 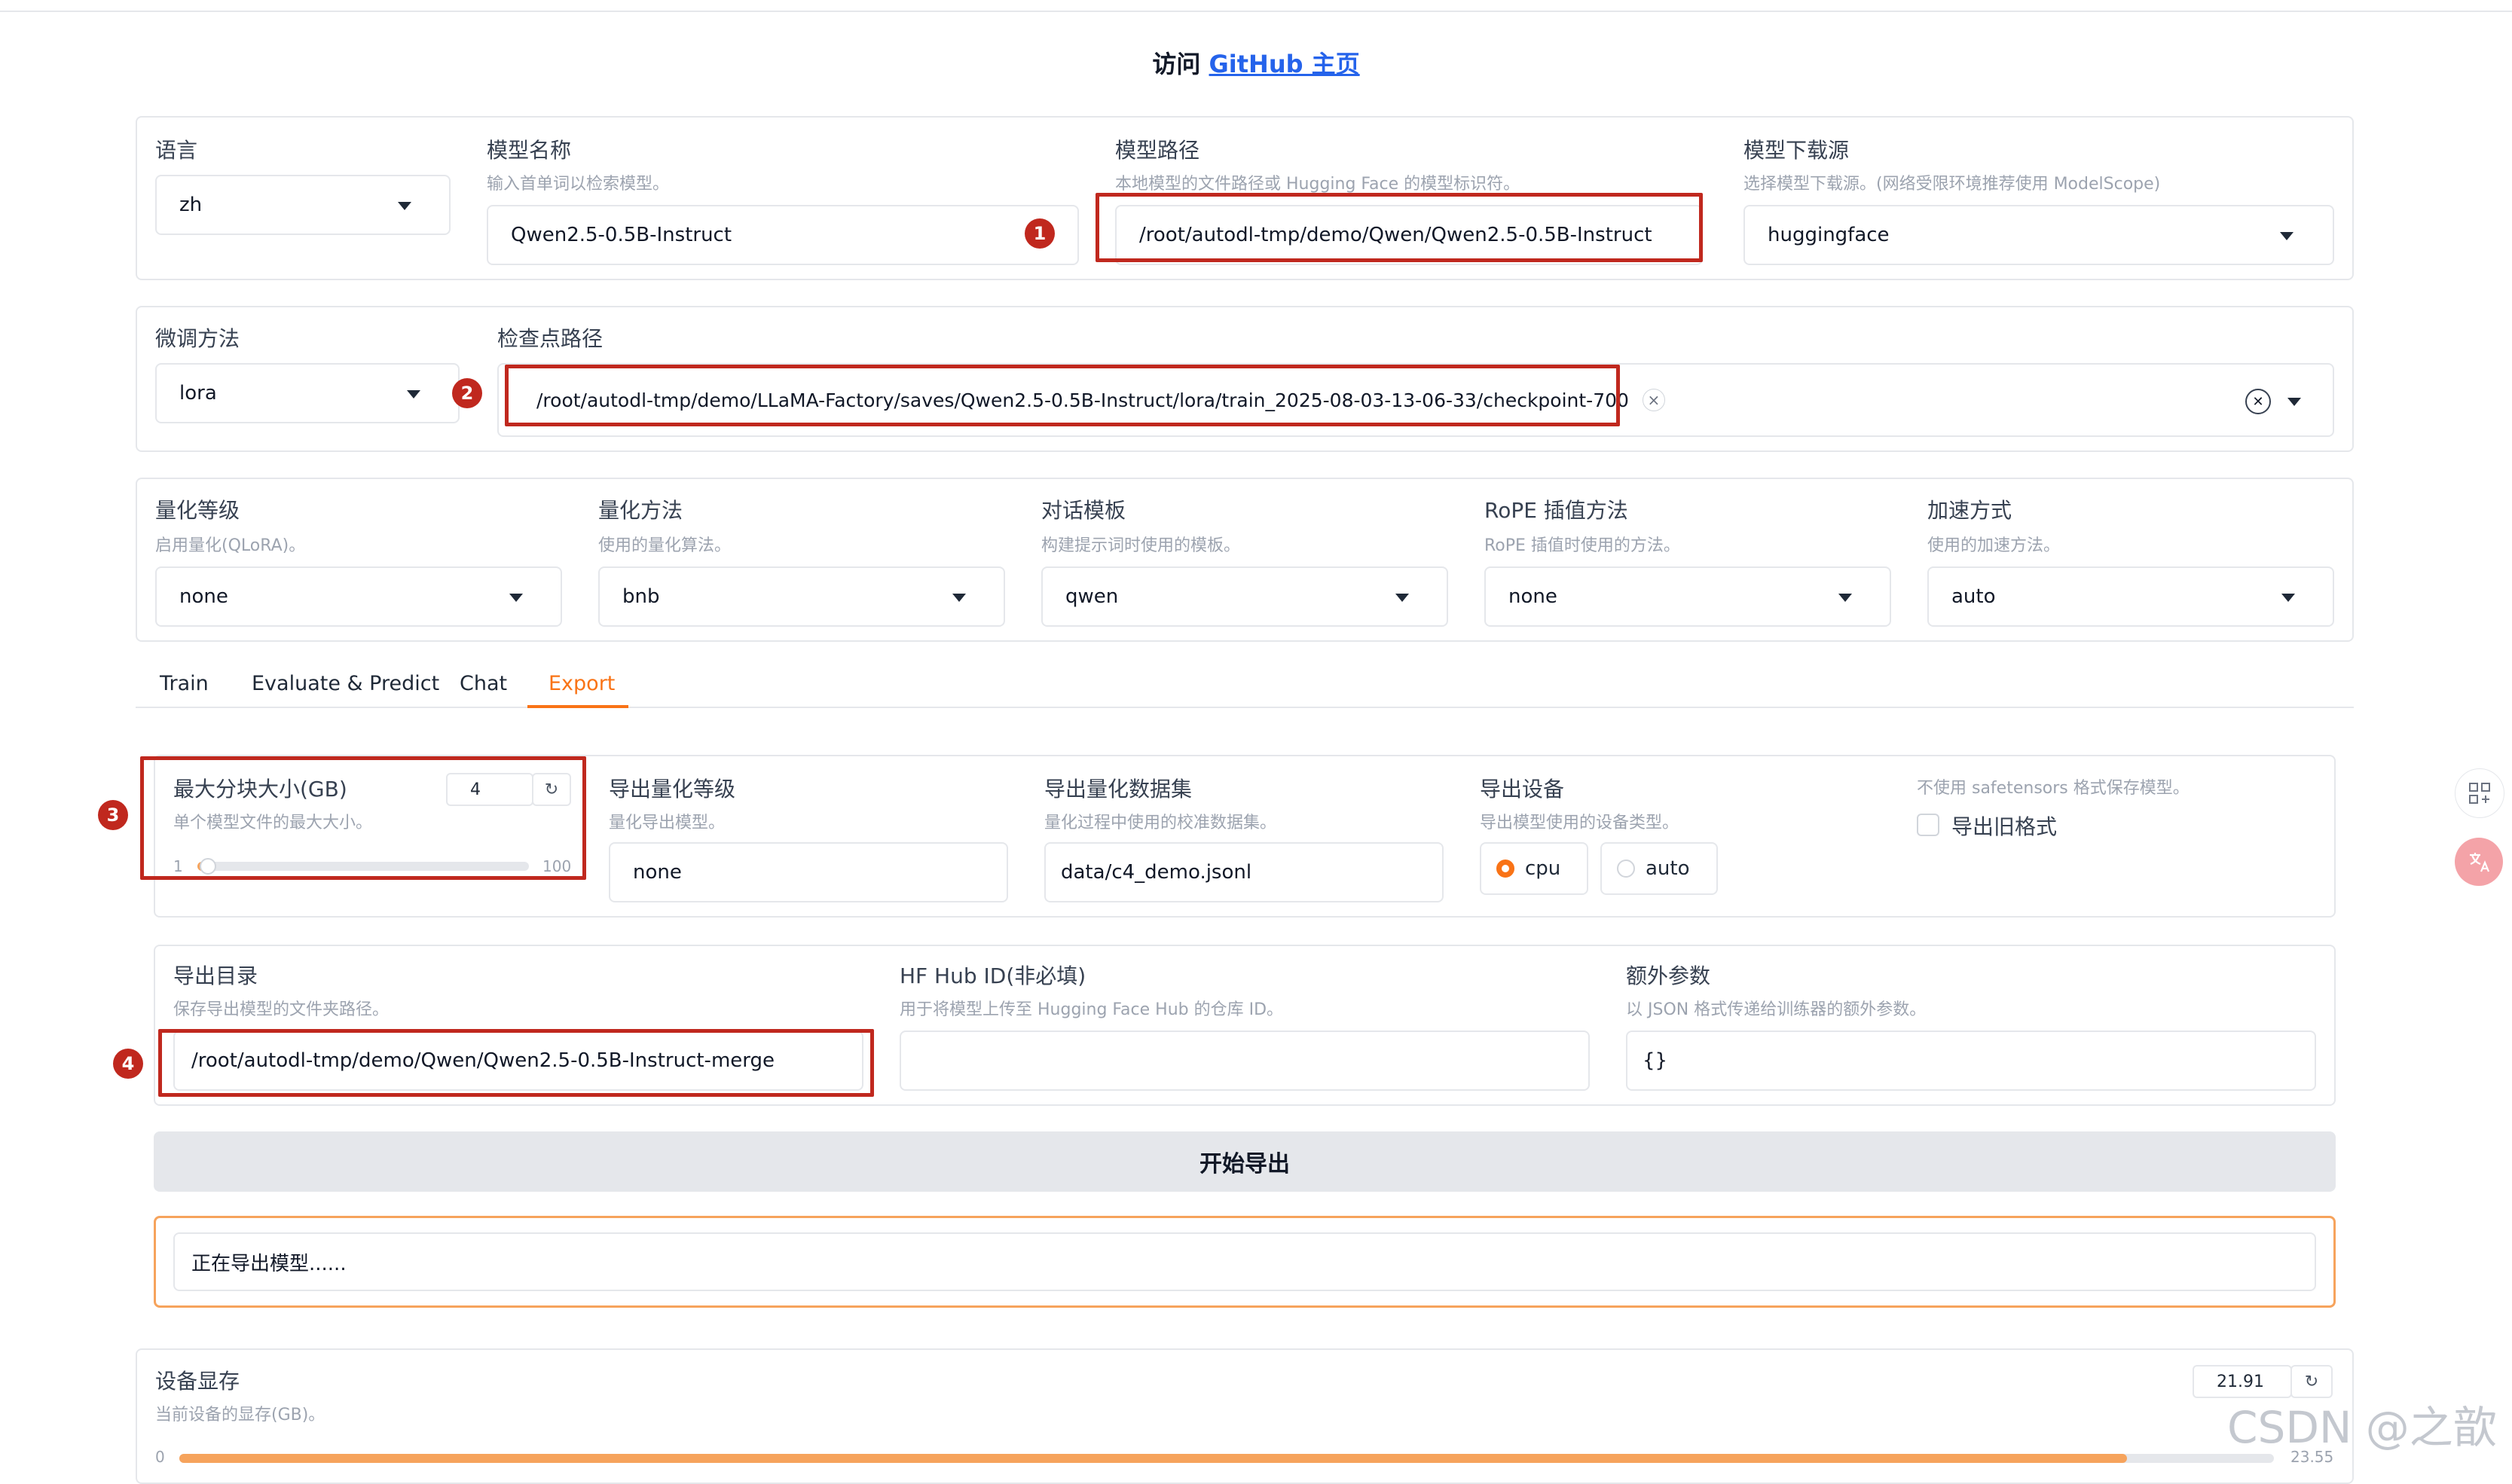 What do you see at coordinates (1245, 1161) in the screenshot?
I see `start-export-button: 开始导出` at bounding box center [1245, 1161].